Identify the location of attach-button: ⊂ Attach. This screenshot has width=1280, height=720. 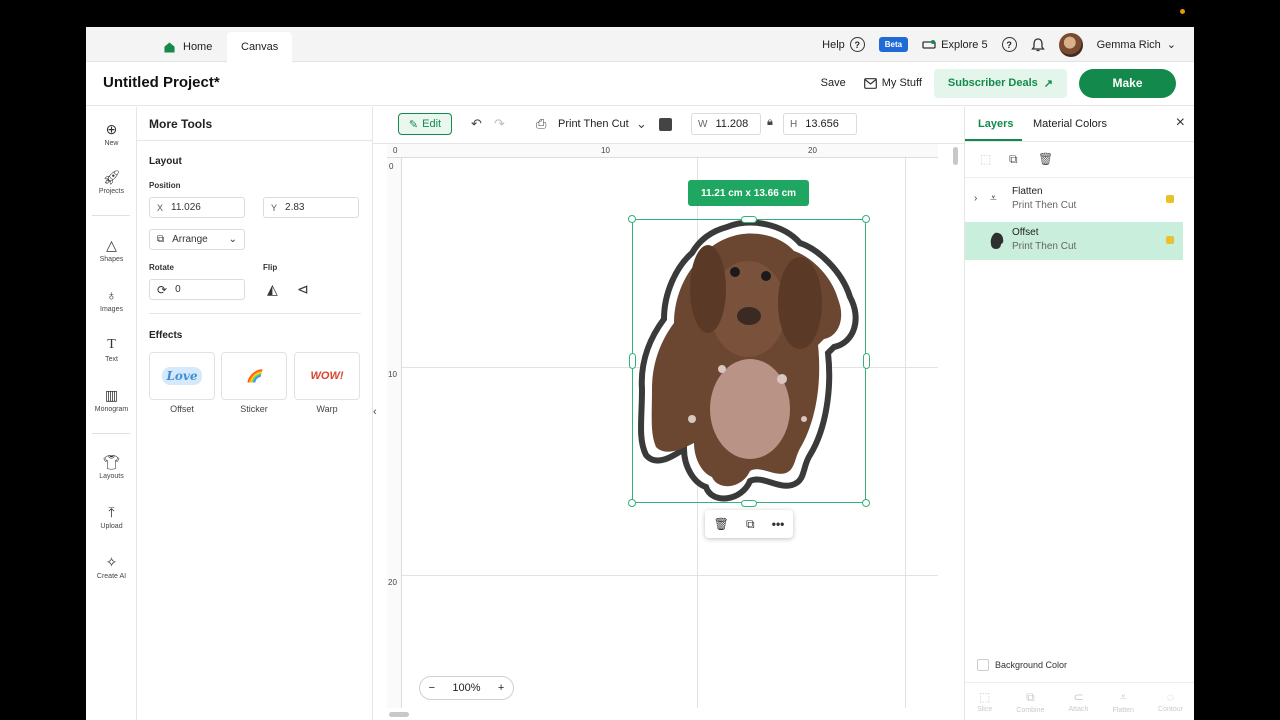
(1079, 701).